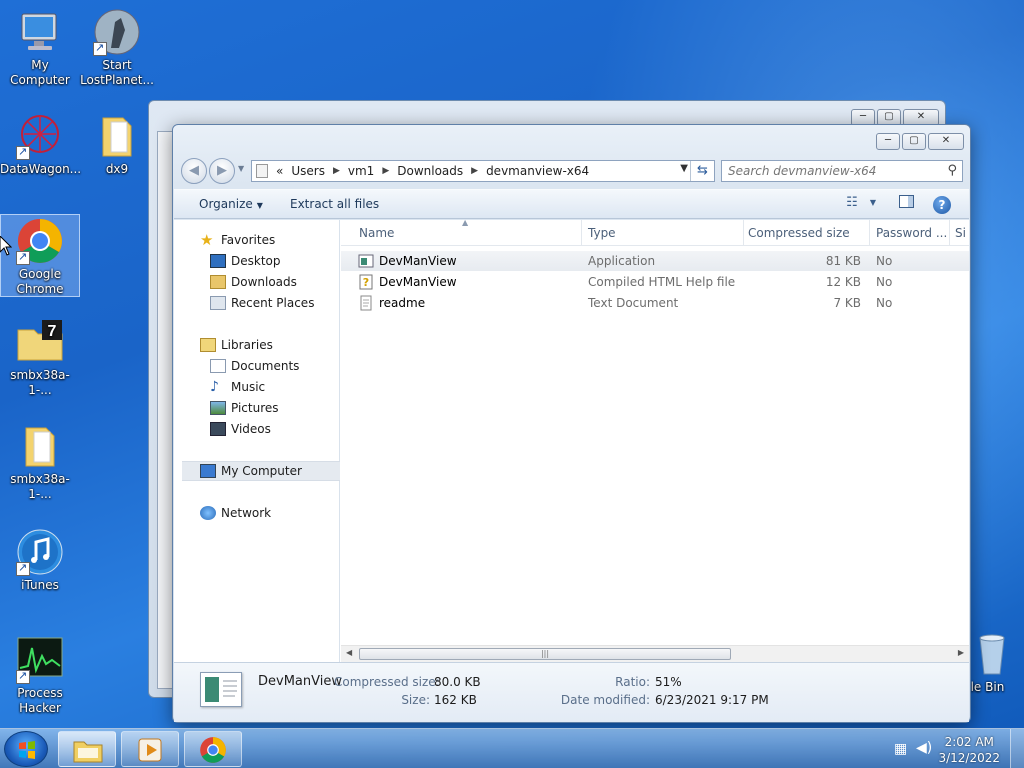  What do you see at coordinates (827, 171) in the screenshot?
I see `search-input` at bounding box center [827, 171].